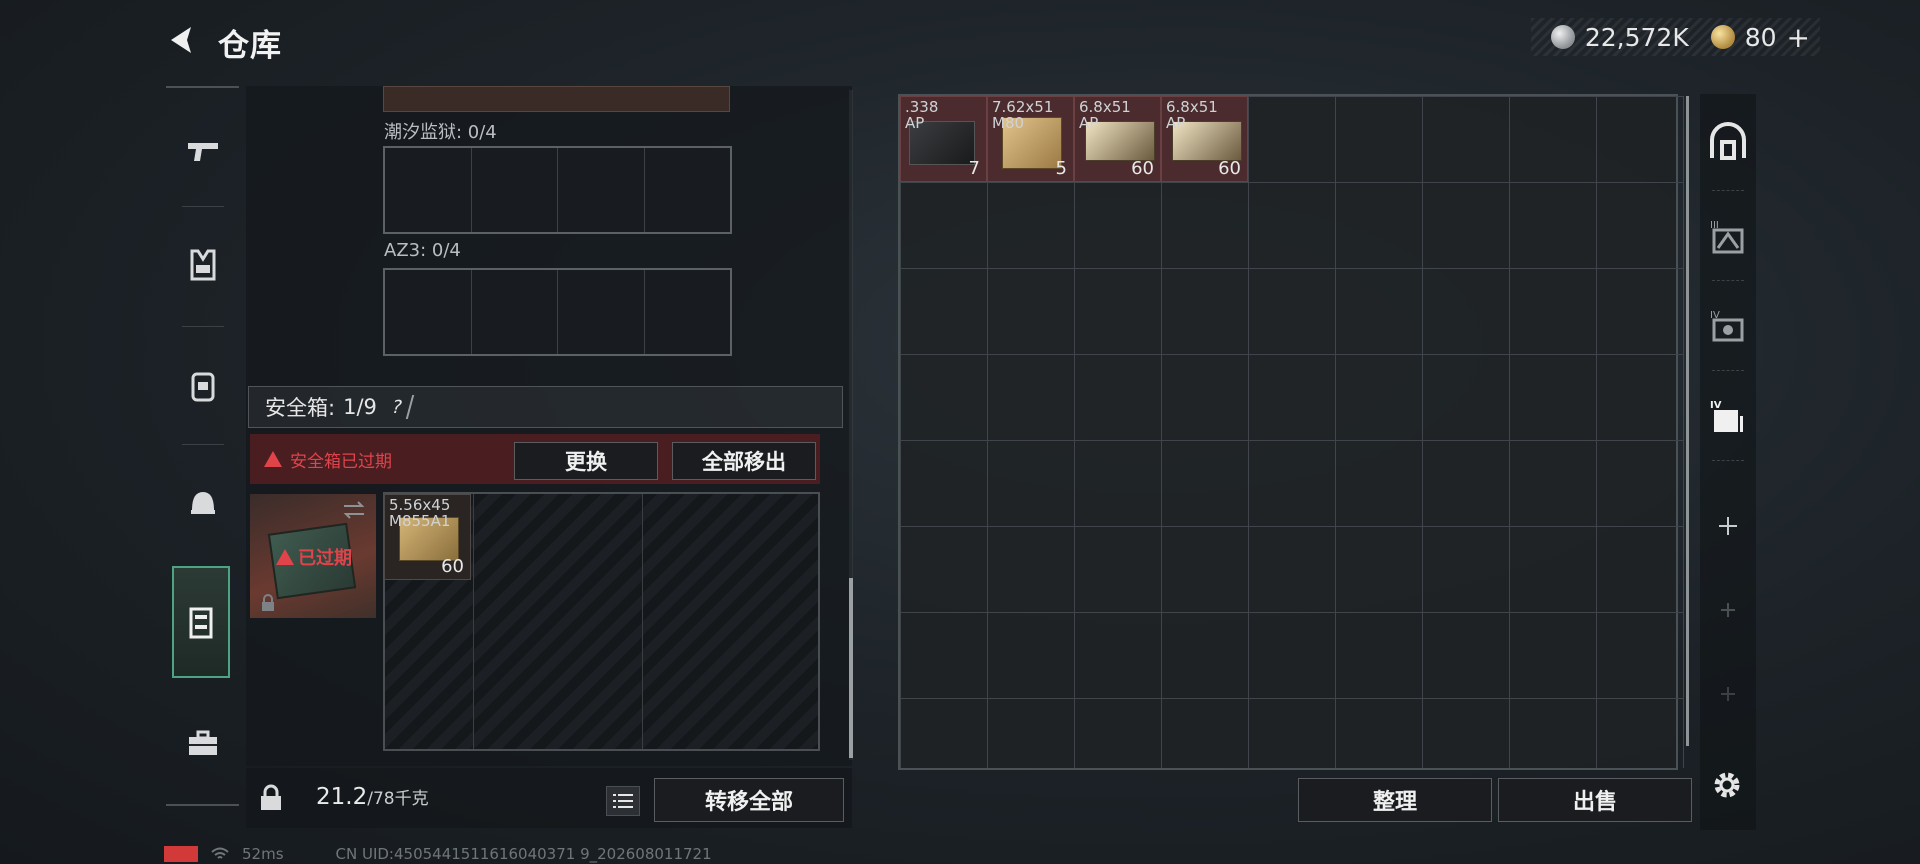 This screenshot has width=1920, height=864. I want to click on safebox-image: 已过期, so click(313, 556).